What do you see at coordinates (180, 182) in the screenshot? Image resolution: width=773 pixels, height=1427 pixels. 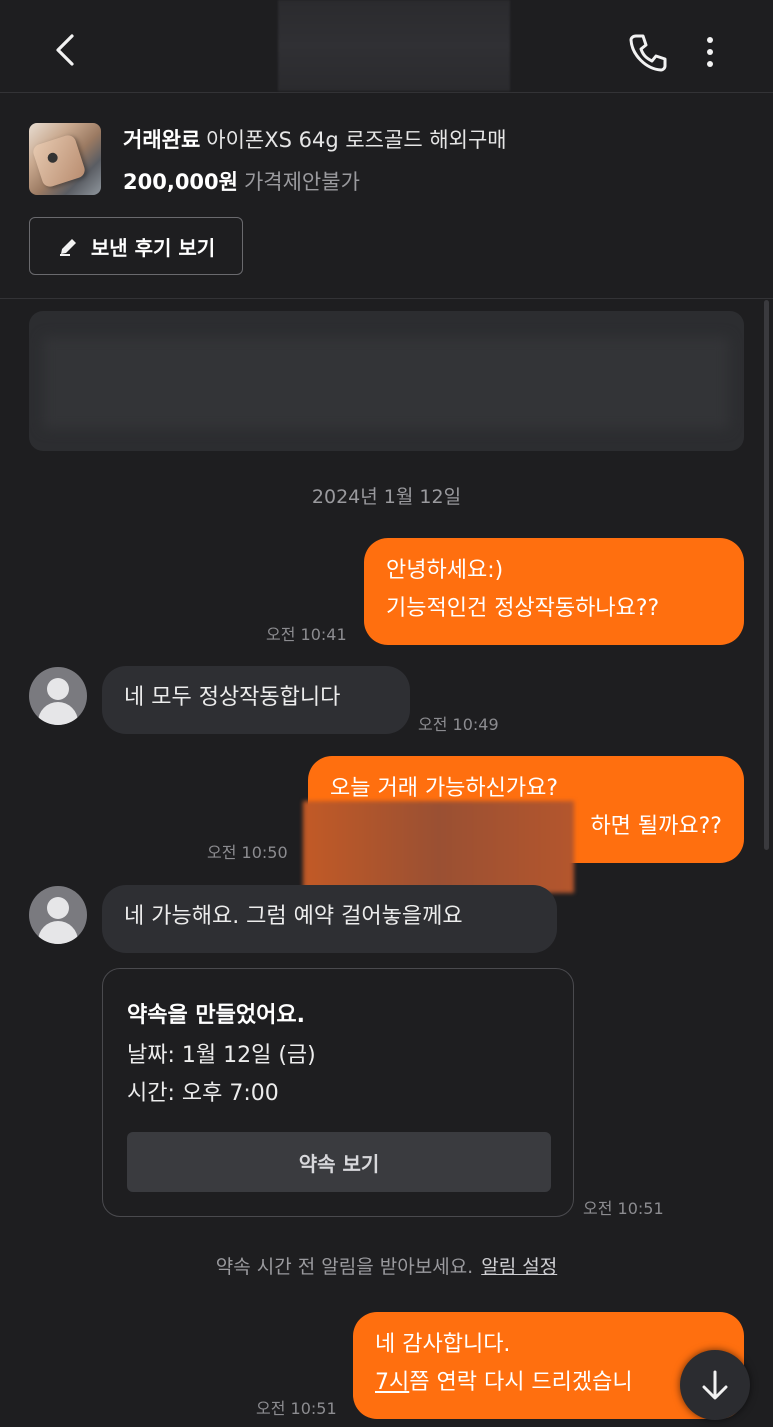 I see `product-price: 200,000원` at bounding box center [180, 182].